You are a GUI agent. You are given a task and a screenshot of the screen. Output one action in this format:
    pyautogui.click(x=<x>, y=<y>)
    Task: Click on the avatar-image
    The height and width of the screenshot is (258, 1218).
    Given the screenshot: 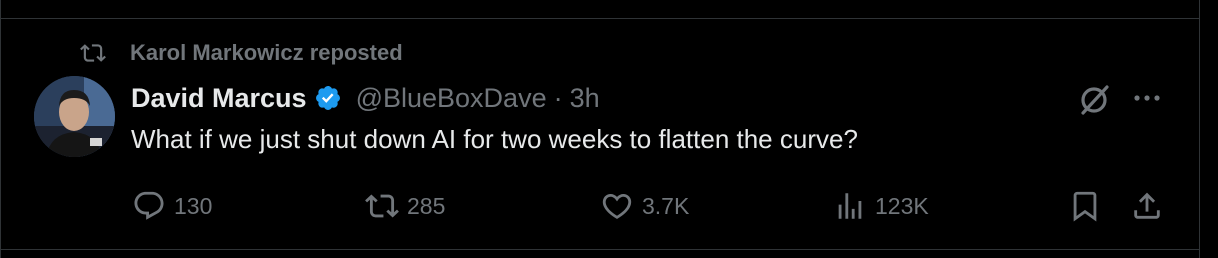 What is the action you would take?
    pyautogui.click(x=74, y=116)
    